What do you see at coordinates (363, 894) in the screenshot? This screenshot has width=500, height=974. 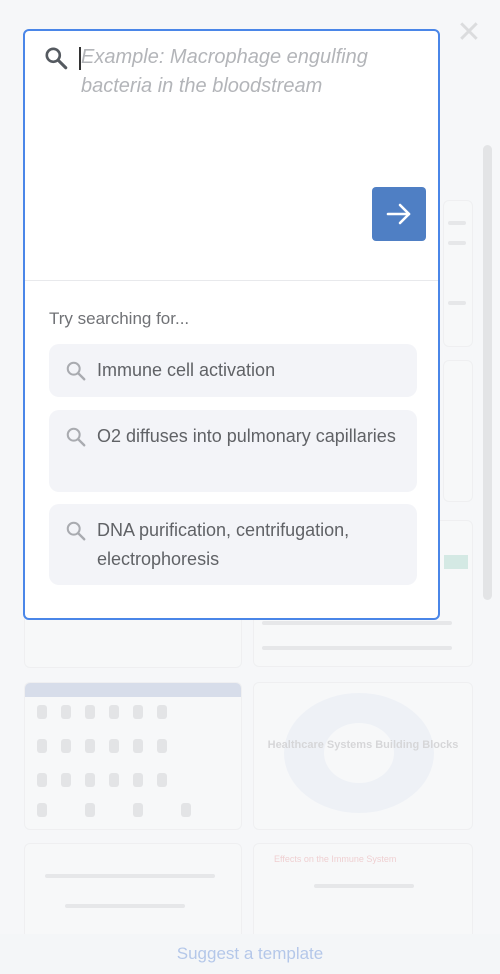 I see `template-card: Effects on the Immune System` at bounding box center [363, 894].